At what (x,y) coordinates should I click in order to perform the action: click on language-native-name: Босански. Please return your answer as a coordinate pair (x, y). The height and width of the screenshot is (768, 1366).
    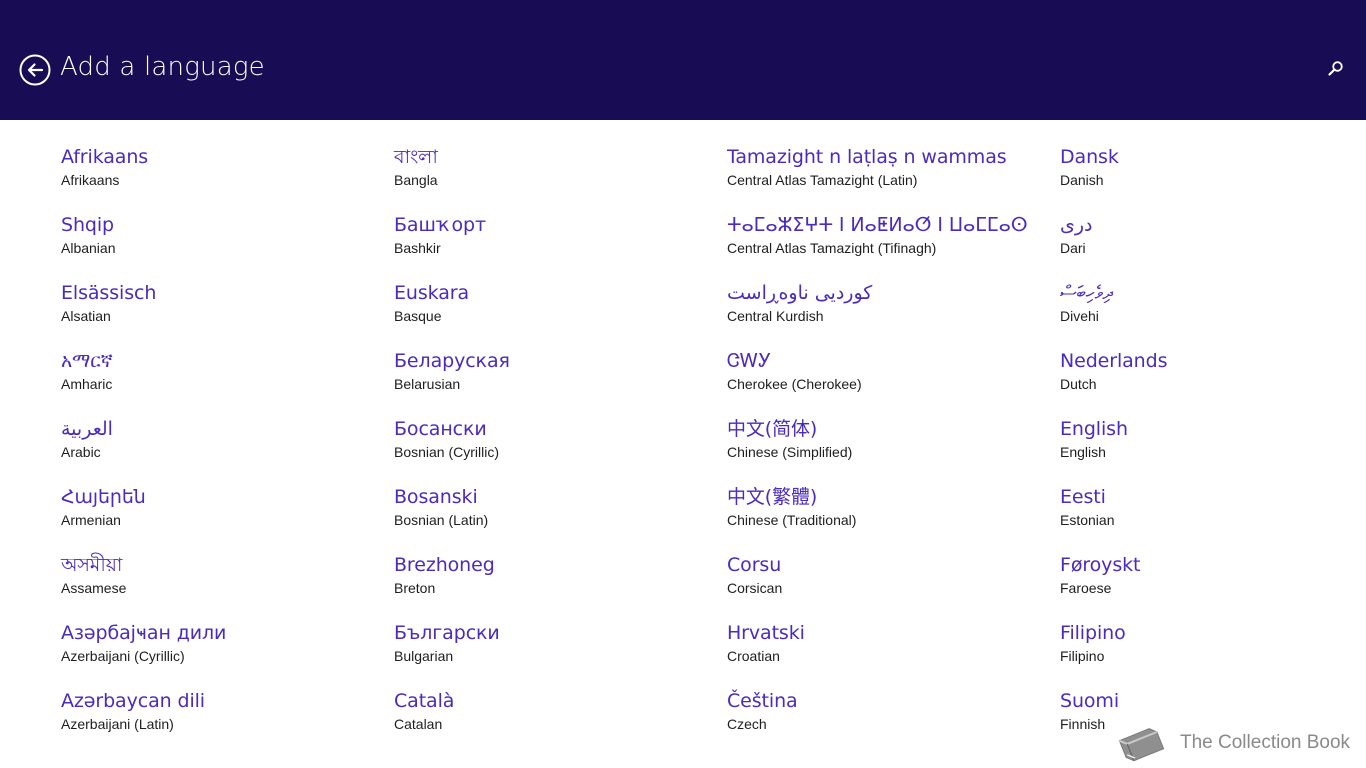
    Looking at the image, I should click on (440, 429).